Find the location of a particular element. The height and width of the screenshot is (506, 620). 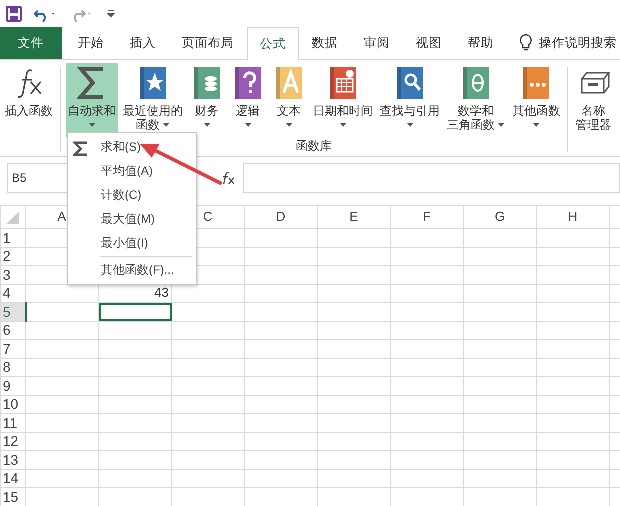

ribbon-tab: 插入 is located at coordinates (143, 43).